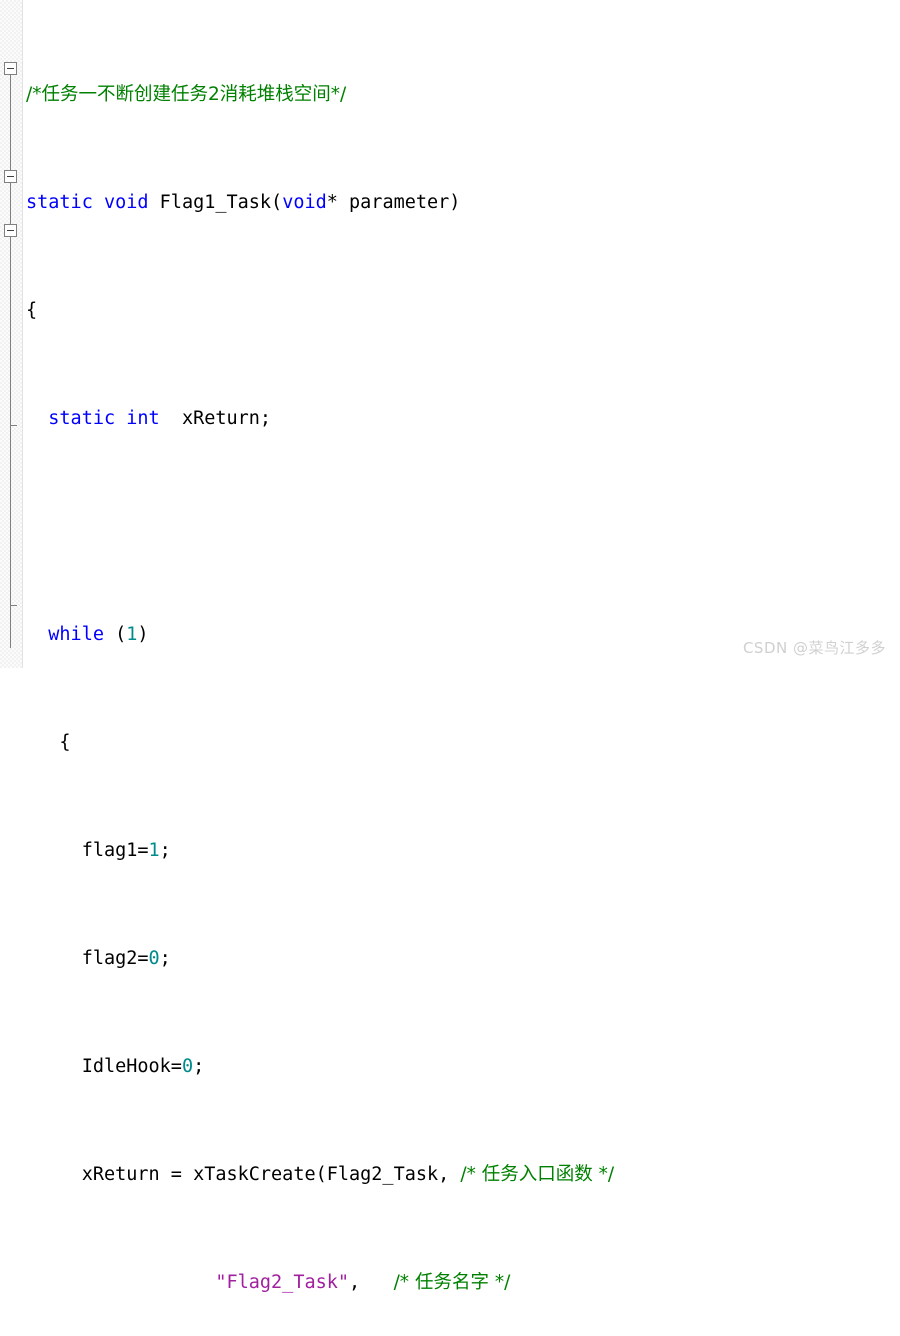  What do you see at coordinates (13, 605) in the screenshot?
I see `fold-end-tick-lower` at bounding box center [13, 605].